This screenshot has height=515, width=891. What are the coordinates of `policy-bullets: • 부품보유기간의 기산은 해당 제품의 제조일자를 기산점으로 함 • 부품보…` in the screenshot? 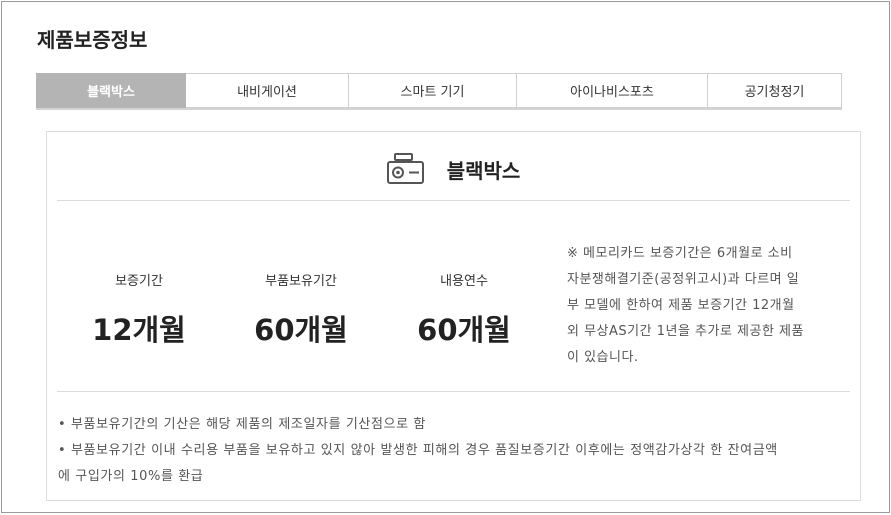 It's located at (455, 451).